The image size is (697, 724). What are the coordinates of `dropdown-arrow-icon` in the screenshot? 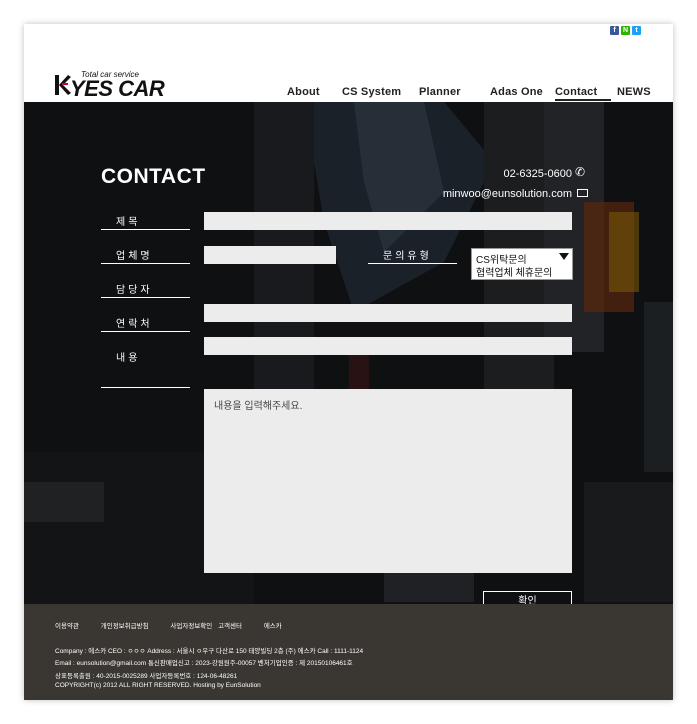 It's located at (564, 256).